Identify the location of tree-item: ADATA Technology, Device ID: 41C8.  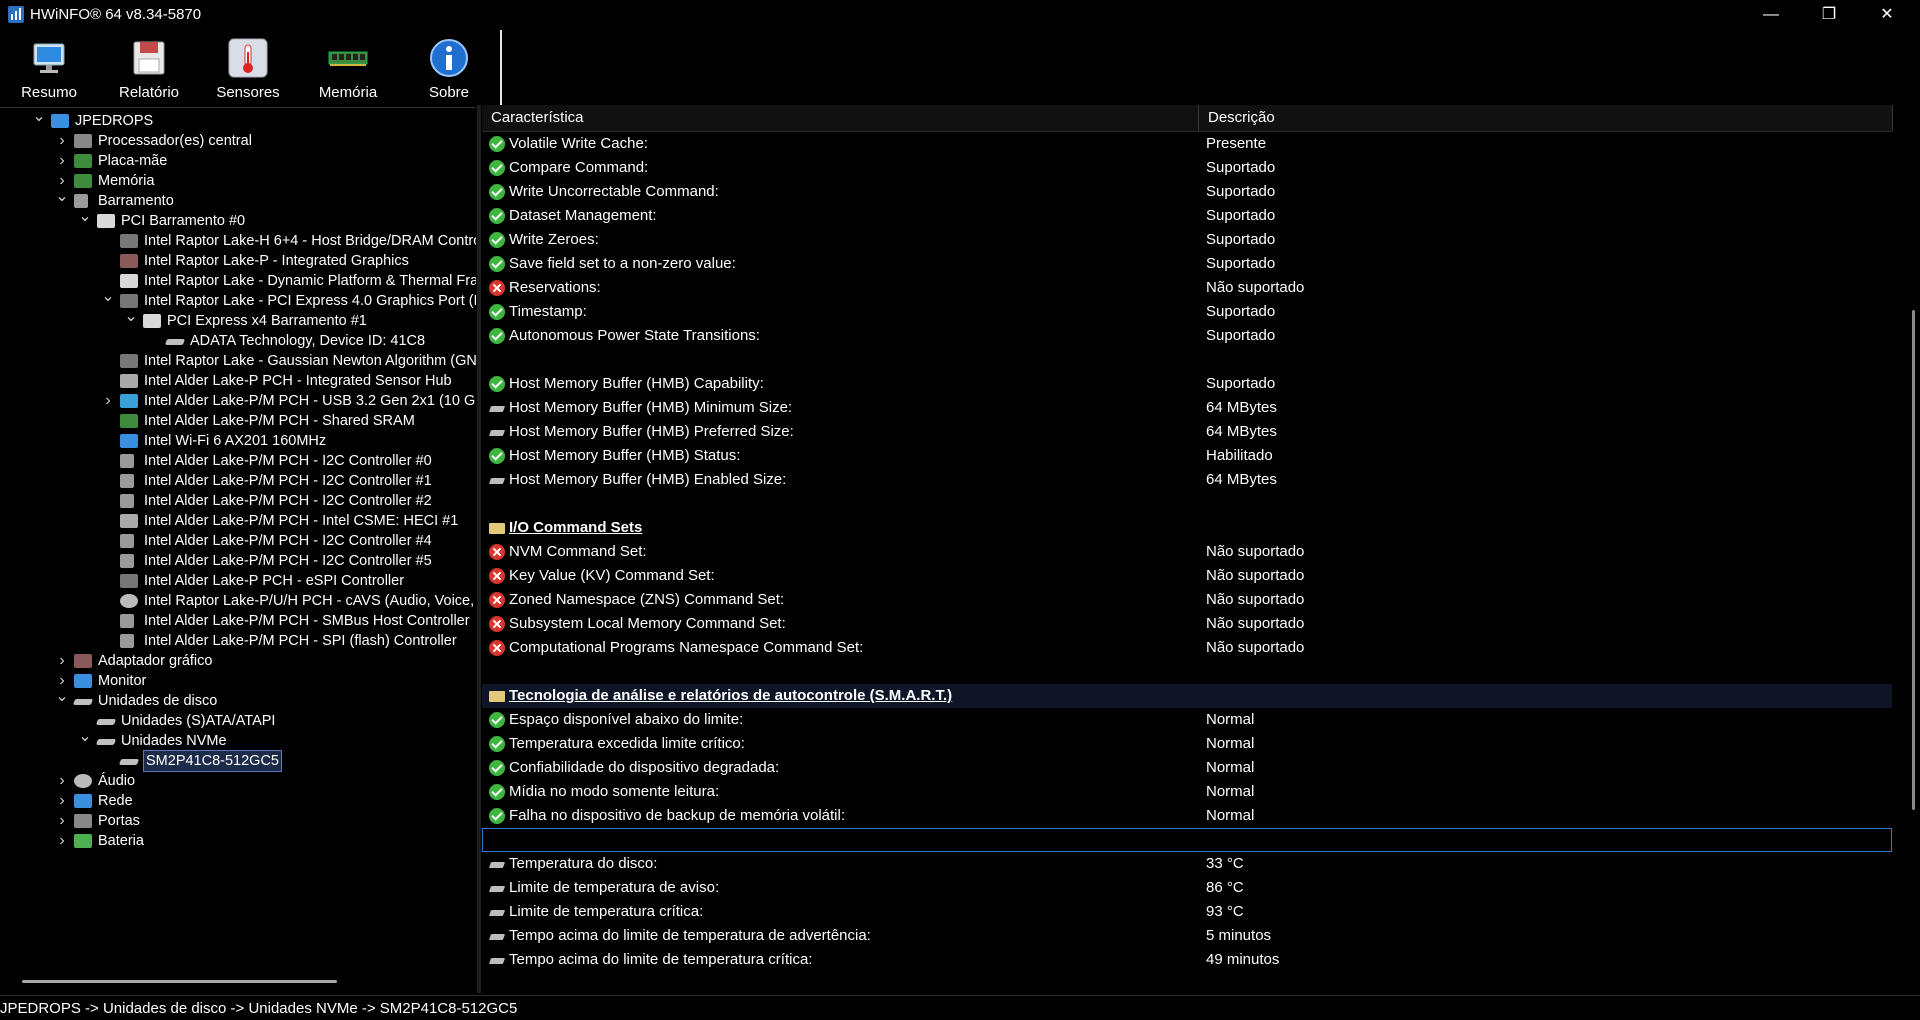
(238, 341).